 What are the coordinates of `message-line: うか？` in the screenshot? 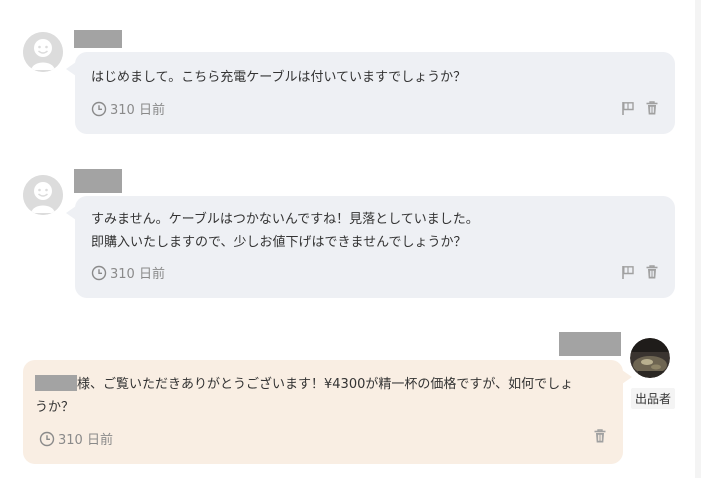 It's located at (55, 407).